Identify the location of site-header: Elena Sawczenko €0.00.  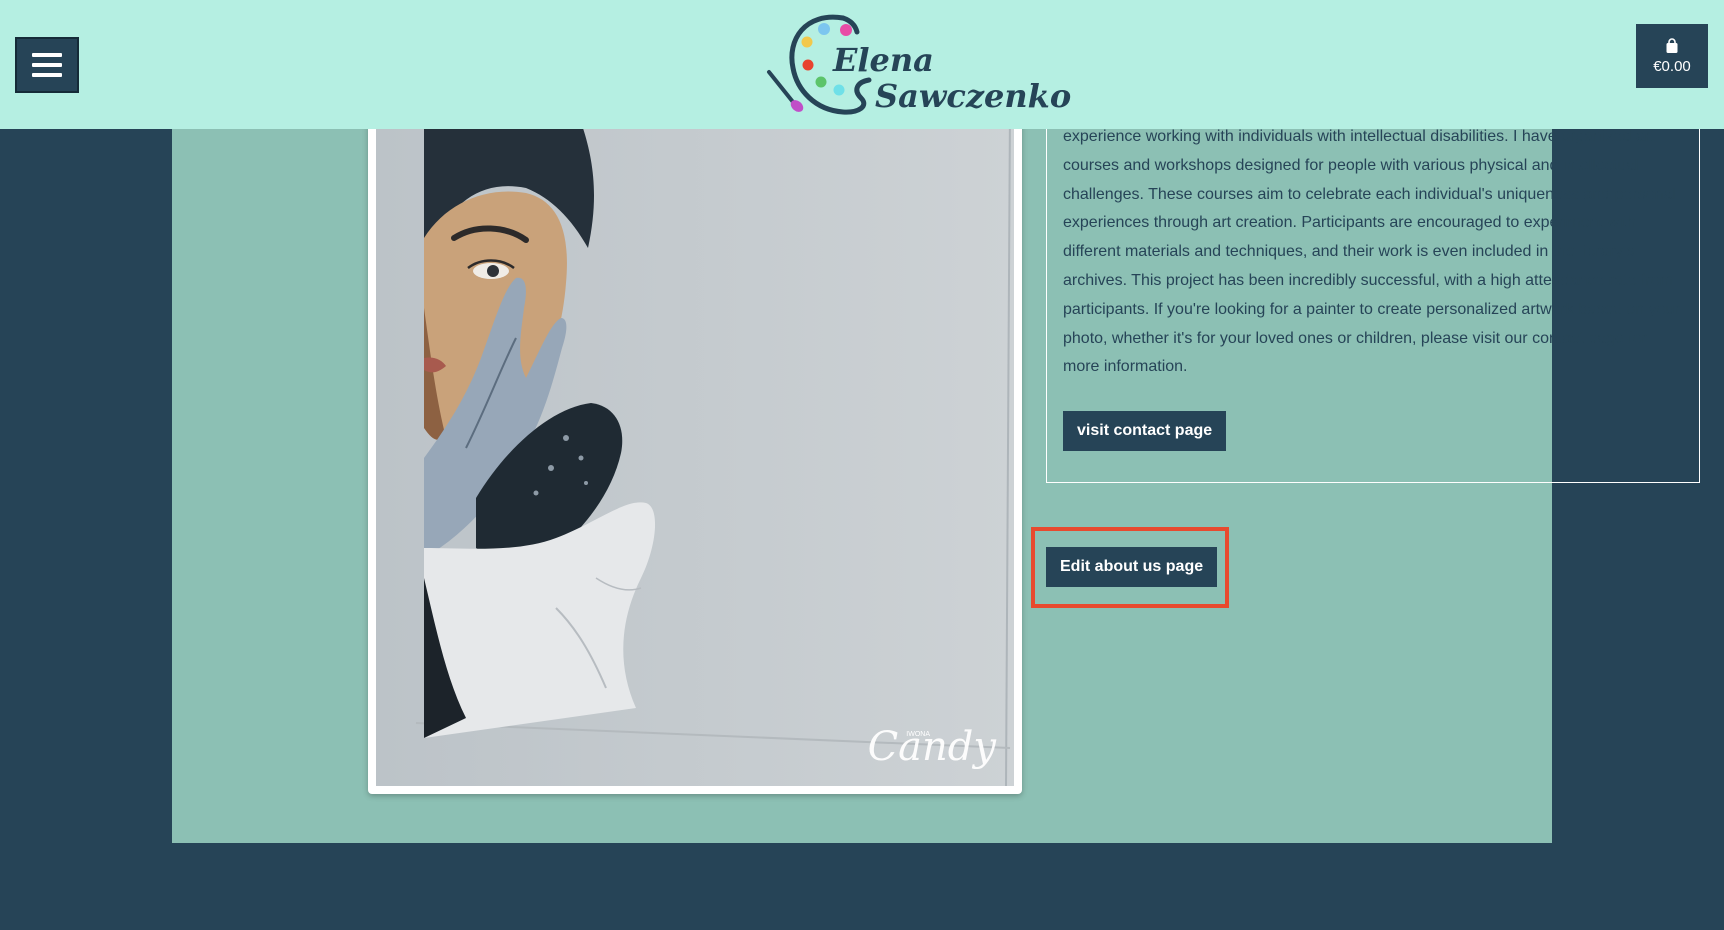
(862, 64).